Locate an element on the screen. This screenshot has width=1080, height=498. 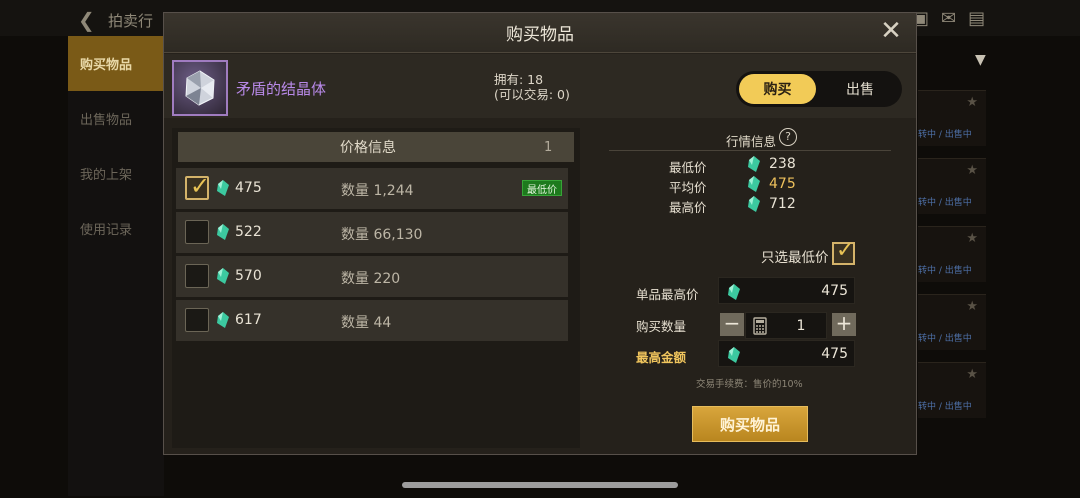
listing-checkbox: ✓ is located at coordinates (197, 186).